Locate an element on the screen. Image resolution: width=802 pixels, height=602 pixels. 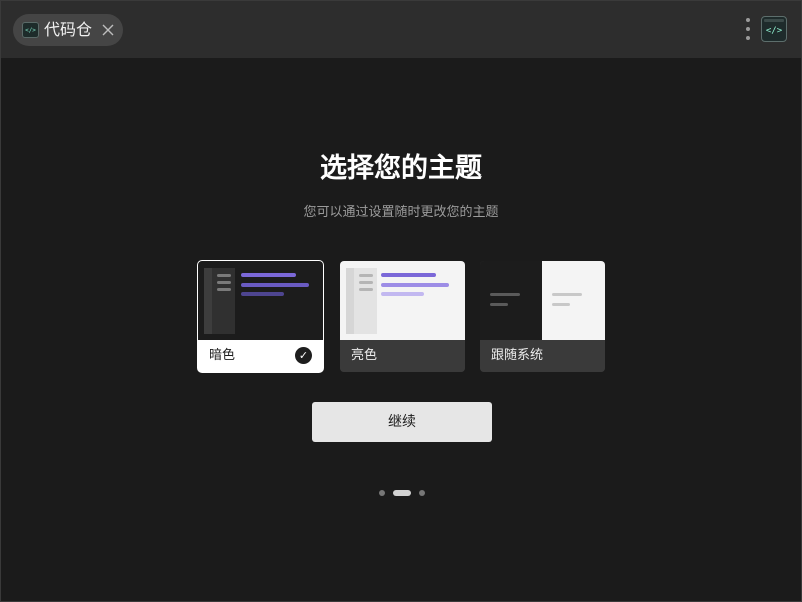
page-title: 选择您的主题 is located at coordinates (401, 168).